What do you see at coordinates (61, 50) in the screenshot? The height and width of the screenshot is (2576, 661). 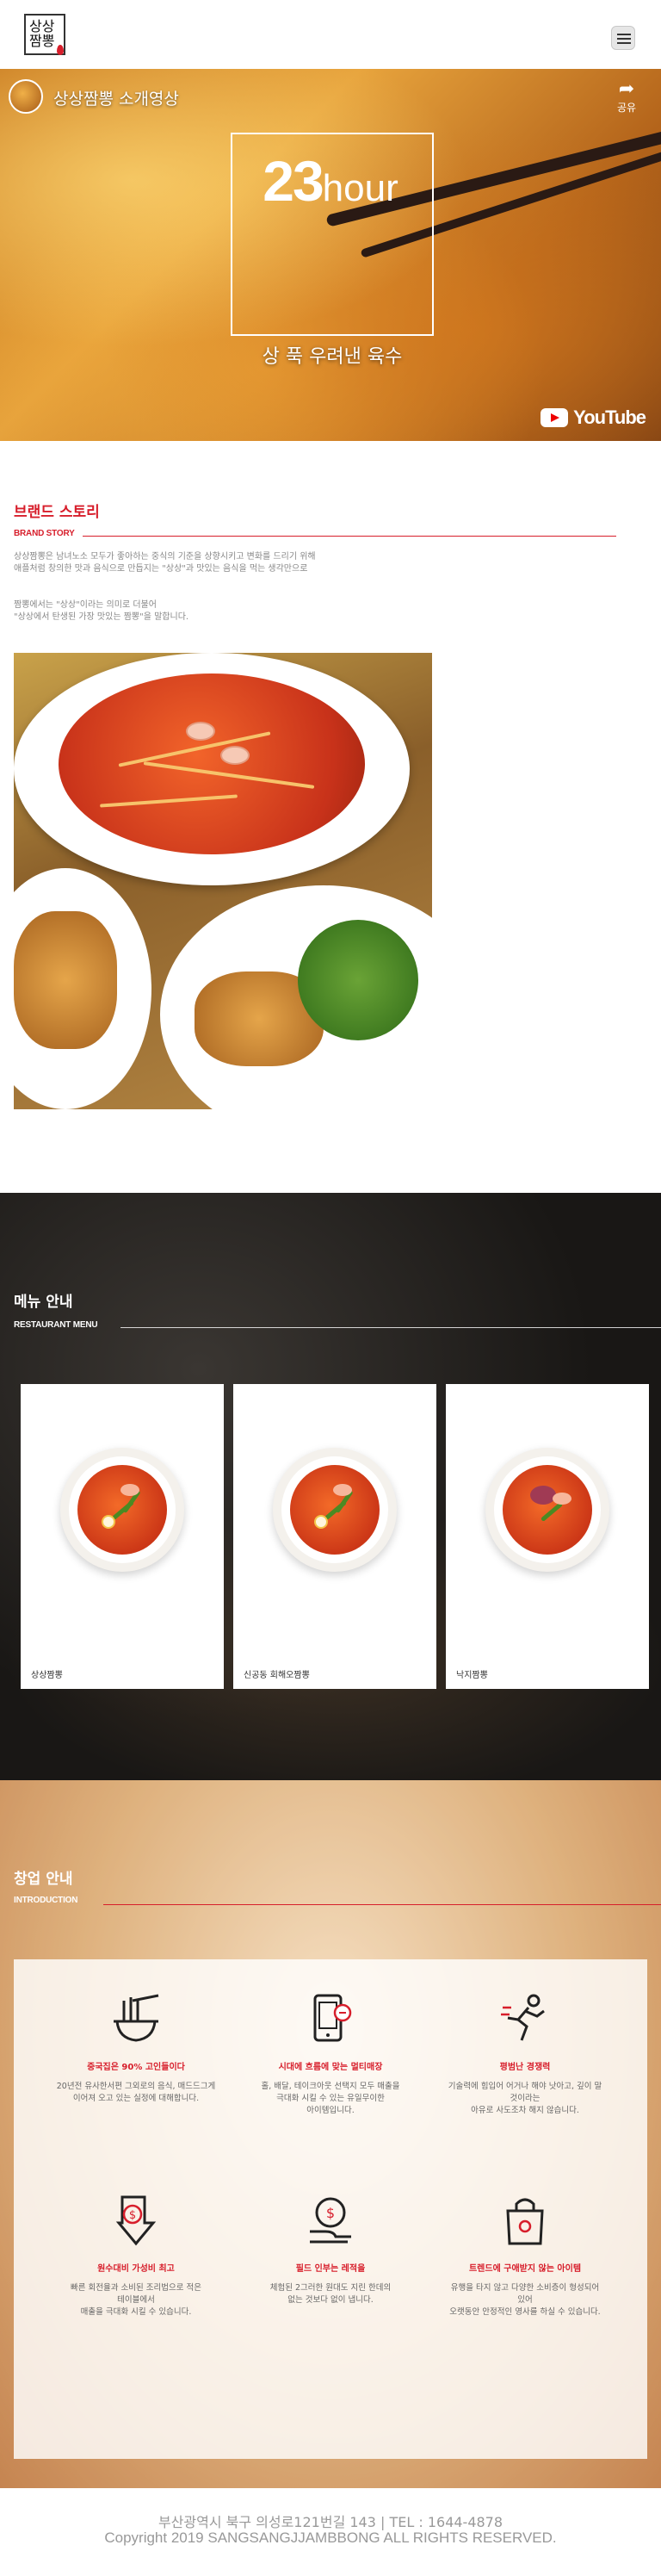 I see `logo-chili-icon` at bounding box center [61, 50].